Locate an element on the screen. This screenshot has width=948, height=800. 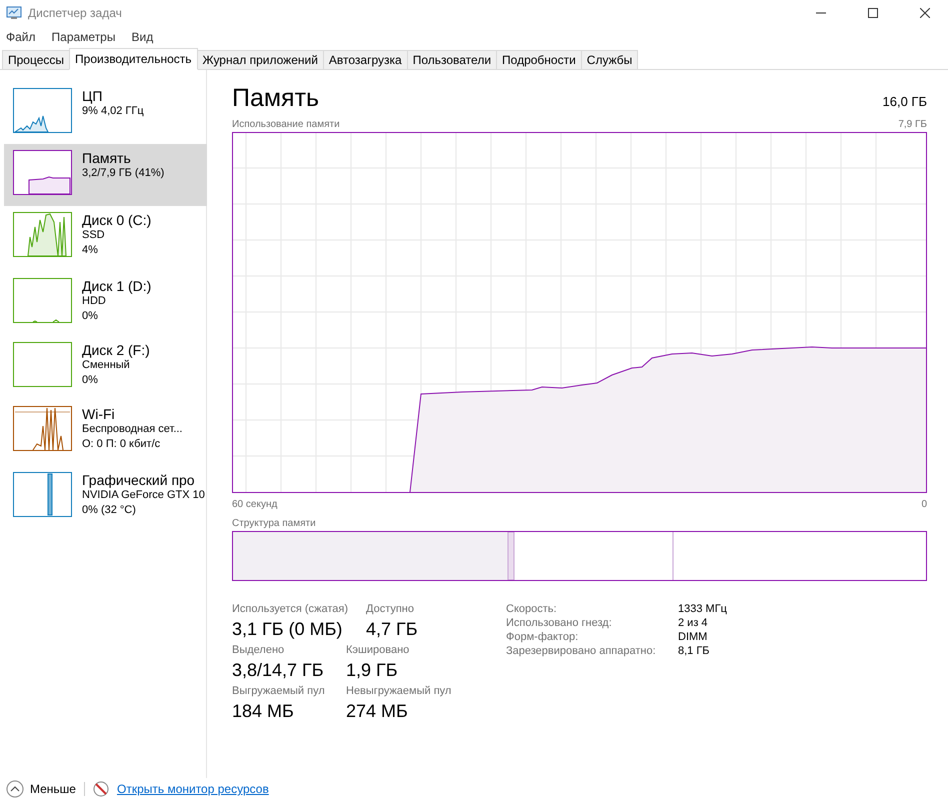
detail-value: 1333 МГц is located at coordinates (702, 609).